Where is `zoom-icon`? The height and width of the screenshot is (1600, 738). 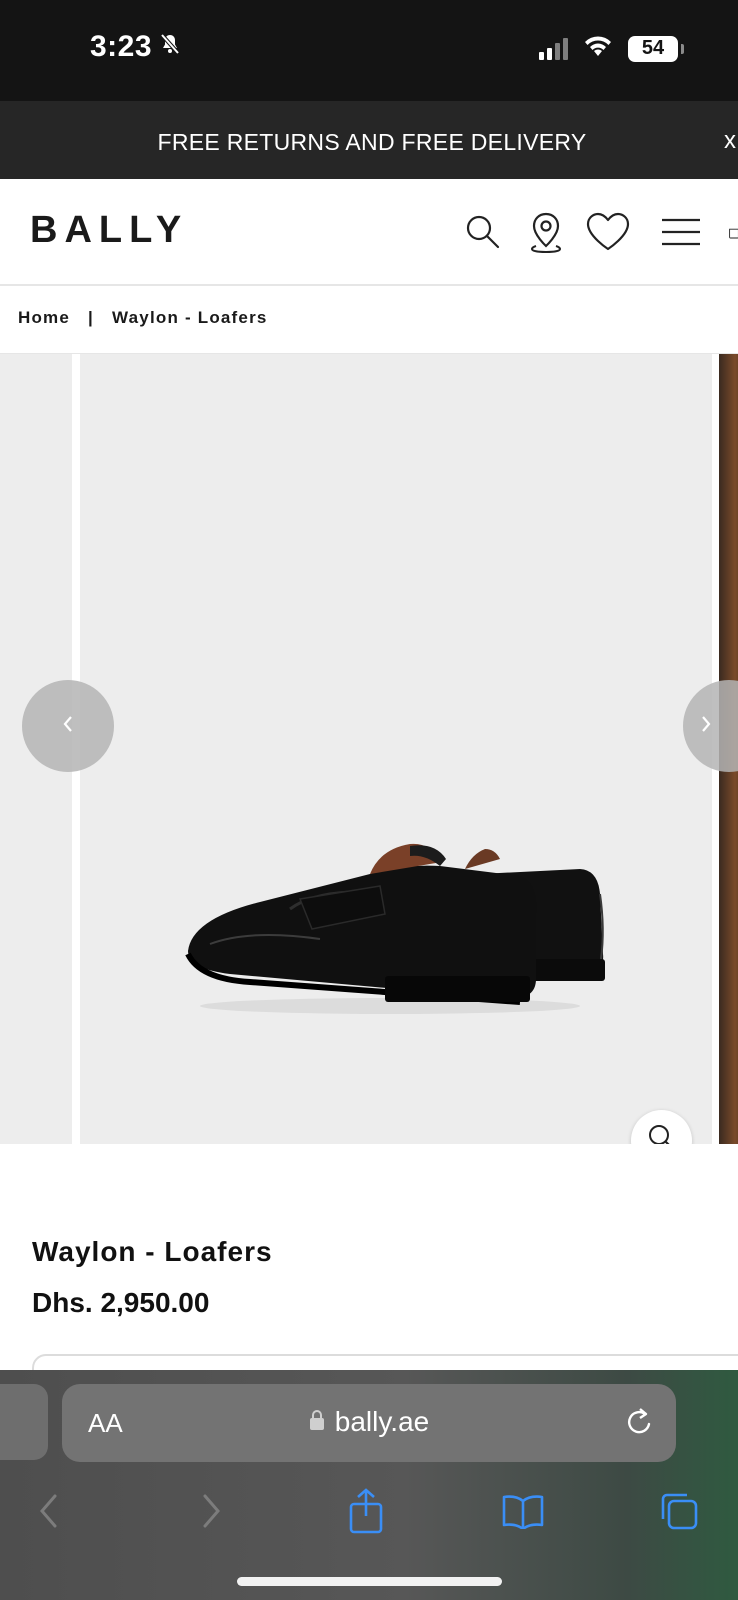 zoom-icon is located at coordinates (662, 1133).